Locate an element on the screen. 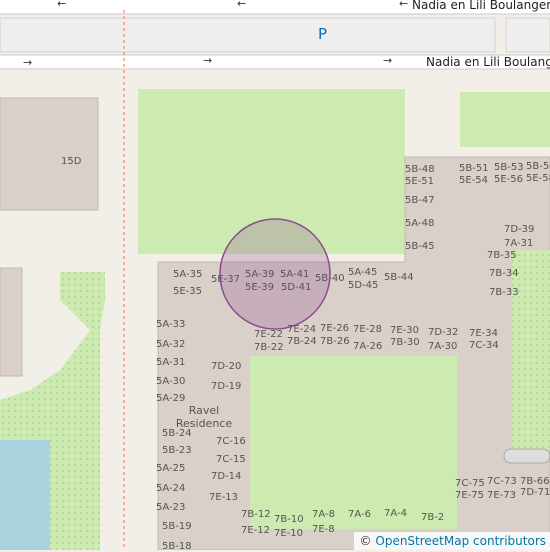 Image resolution: width=550 pixels, height=552 pixels. address-label: 7C-16 is located at coordinates (231, 441).